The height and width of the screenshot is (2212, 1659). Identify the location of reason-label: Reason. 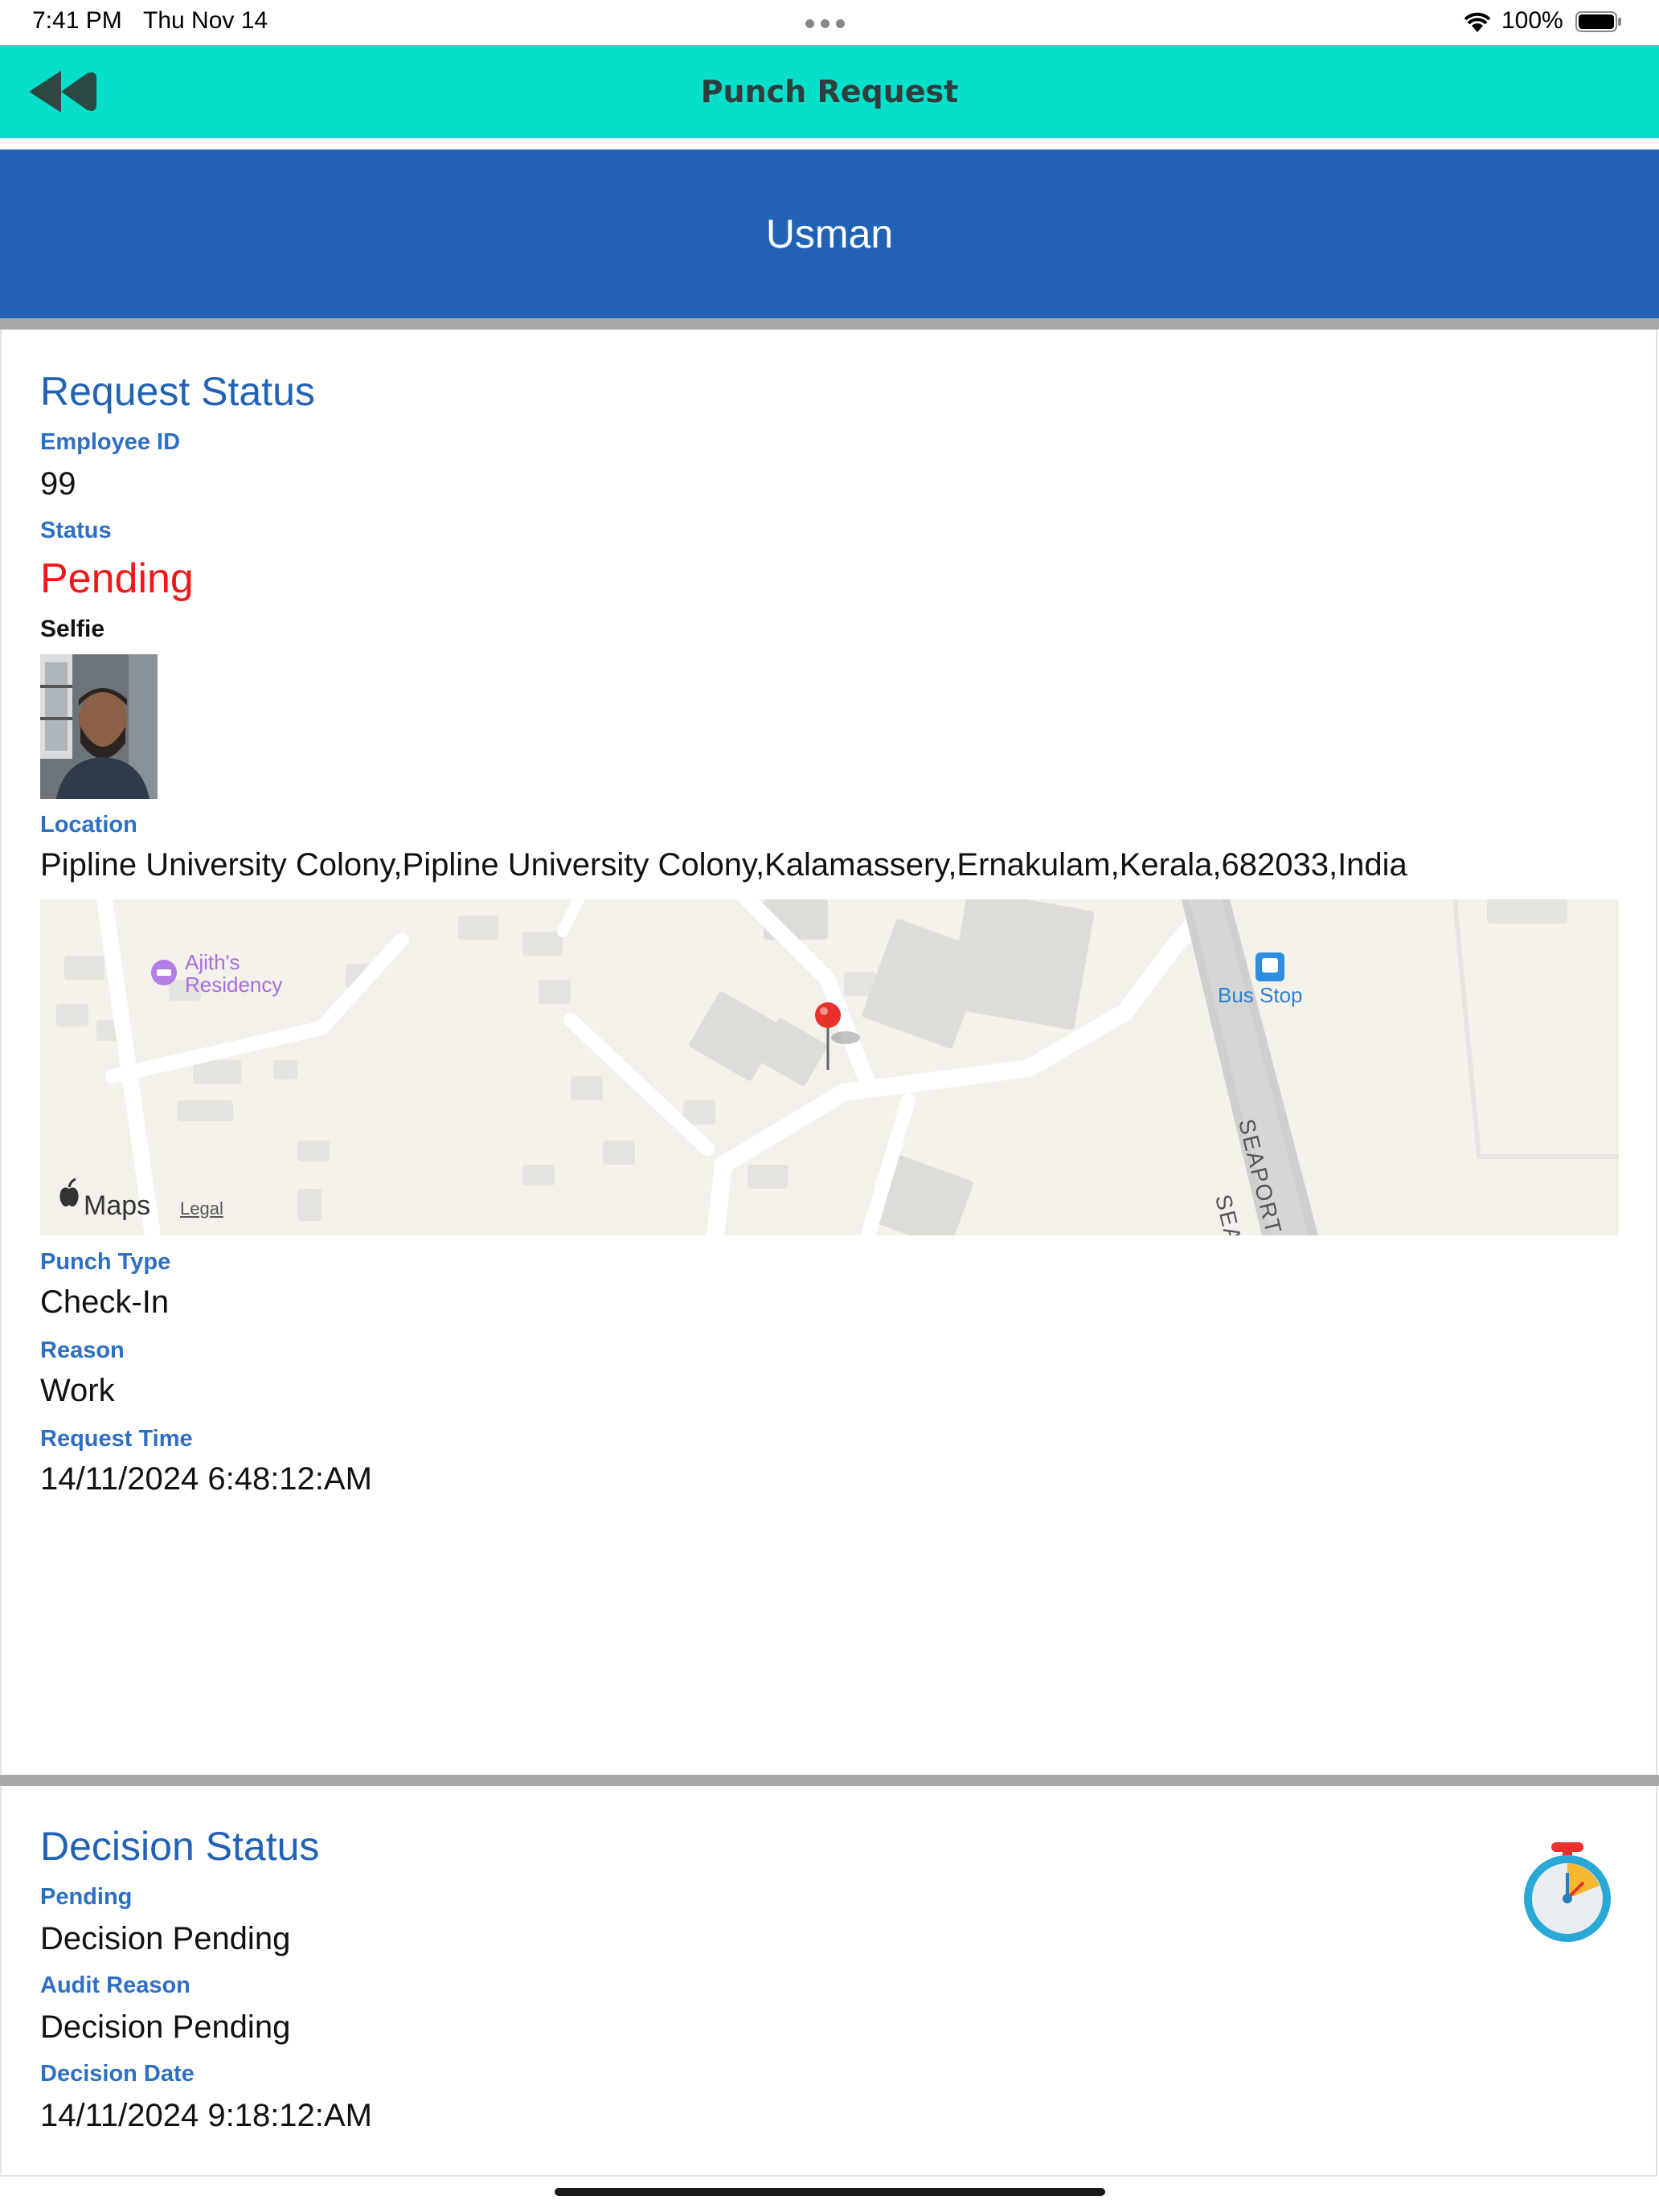
(82, 1350).